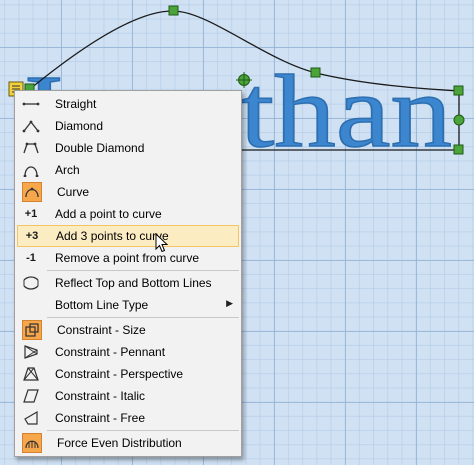 This screenshot has width=474, height=465. What do you see at coordinates (102, 305) in the screenshot?
I see `menu-item-label: Bottom Line Type` at bounding box center [102, 305].